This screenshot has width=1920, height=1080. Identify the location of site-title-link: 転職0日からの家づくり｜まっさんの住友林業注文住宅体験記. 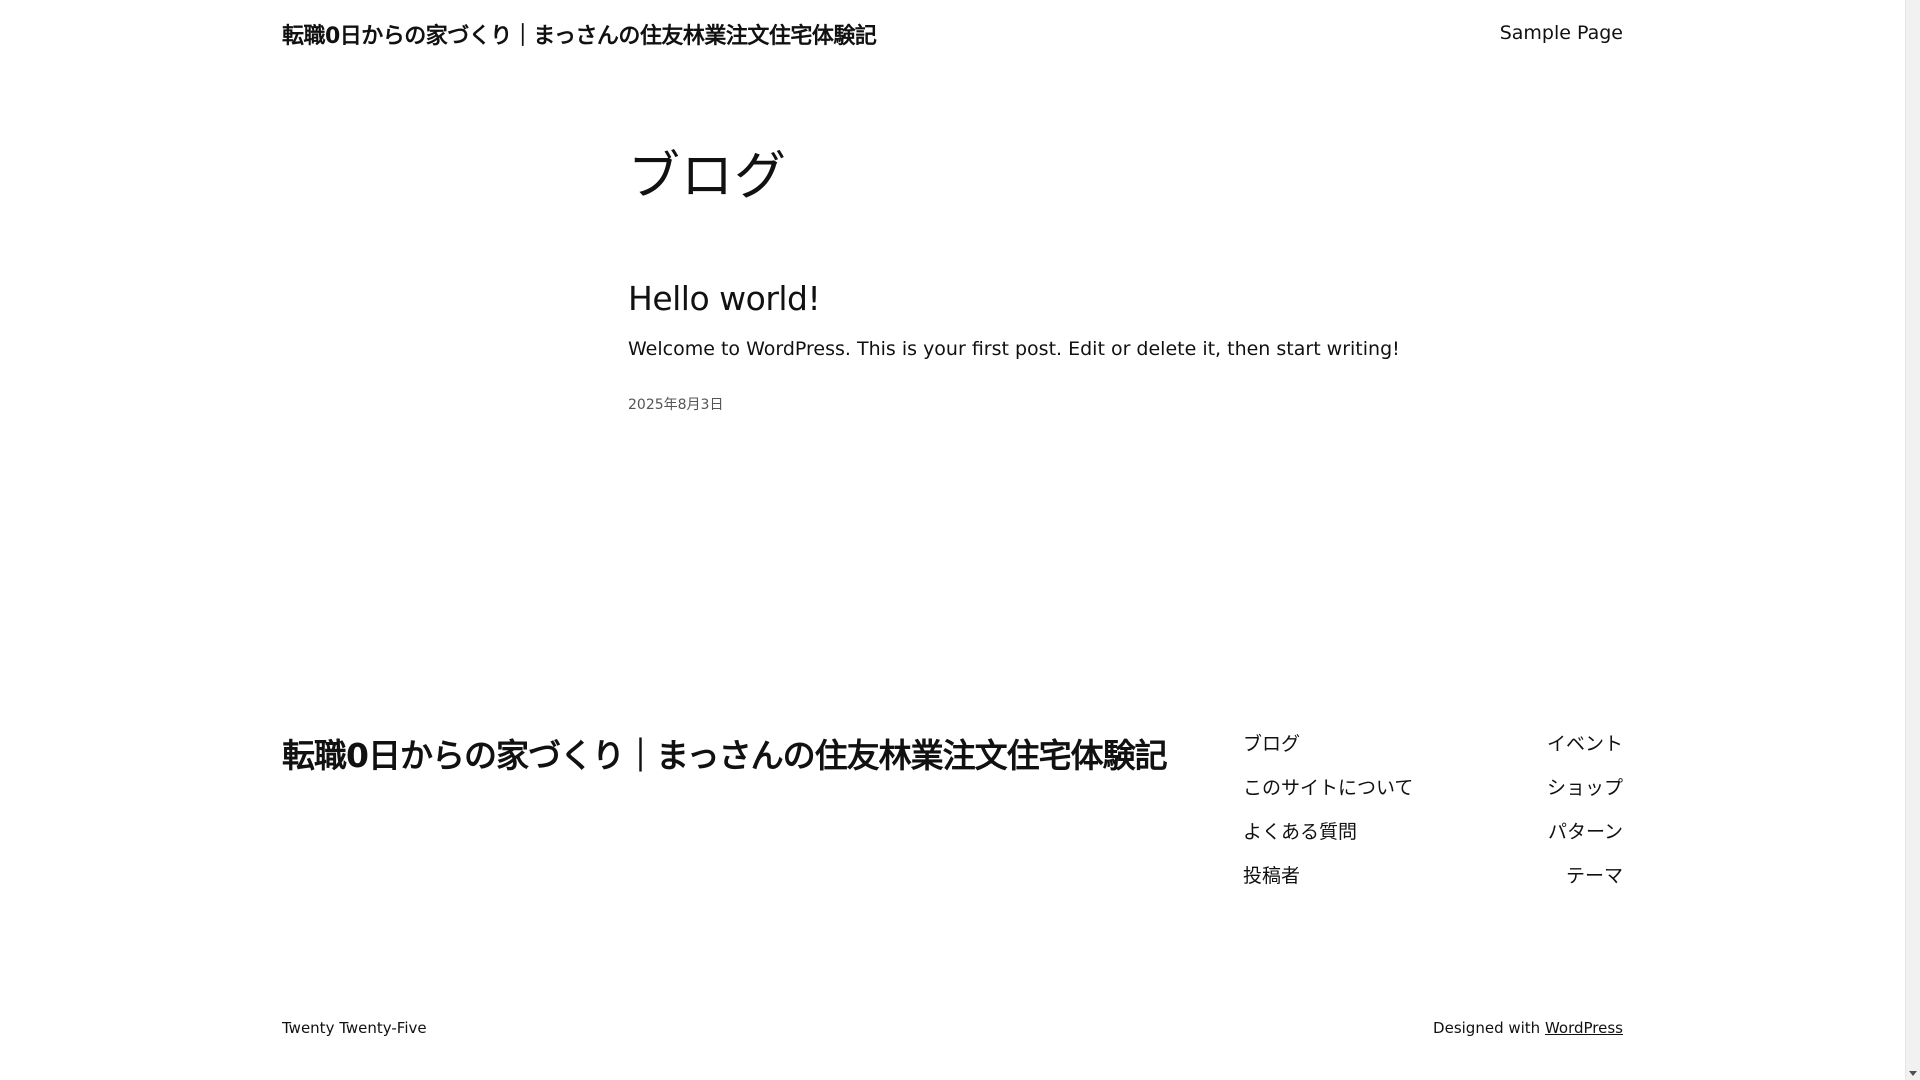
(579, 34).